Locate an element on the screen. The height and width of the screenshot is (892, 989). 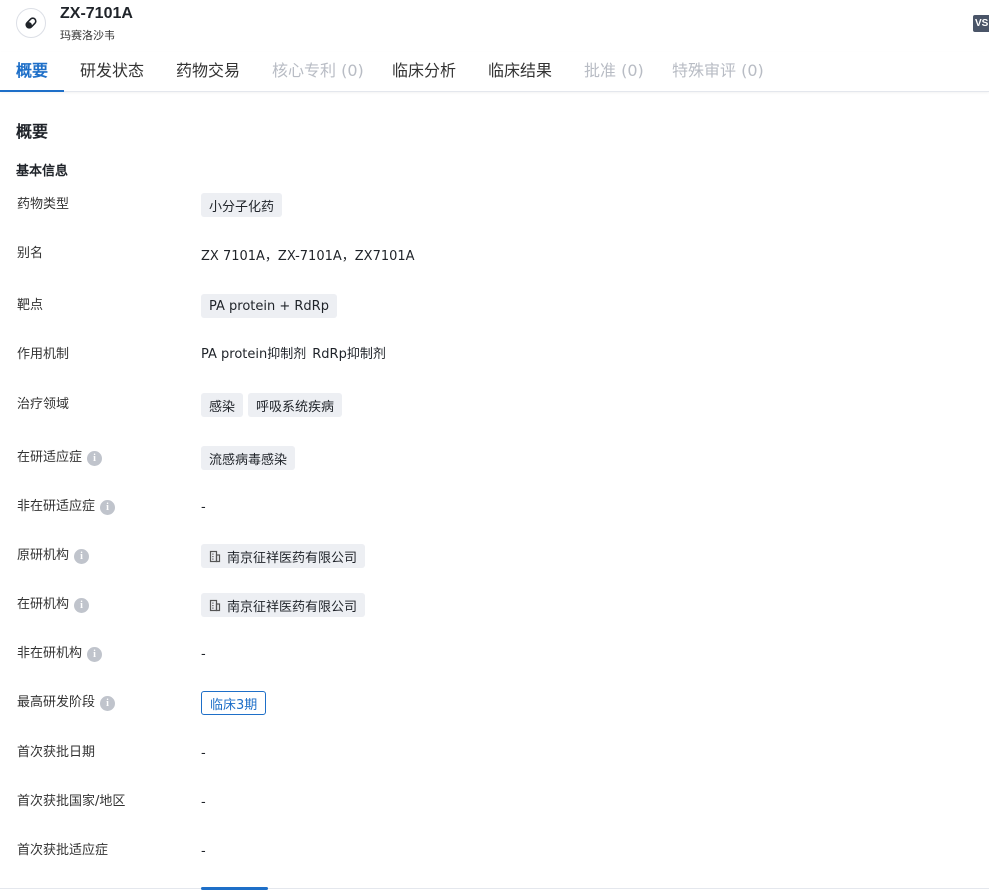
row-inactive-indication: 非在研适应症 i - is located at coordinates (494, 507).